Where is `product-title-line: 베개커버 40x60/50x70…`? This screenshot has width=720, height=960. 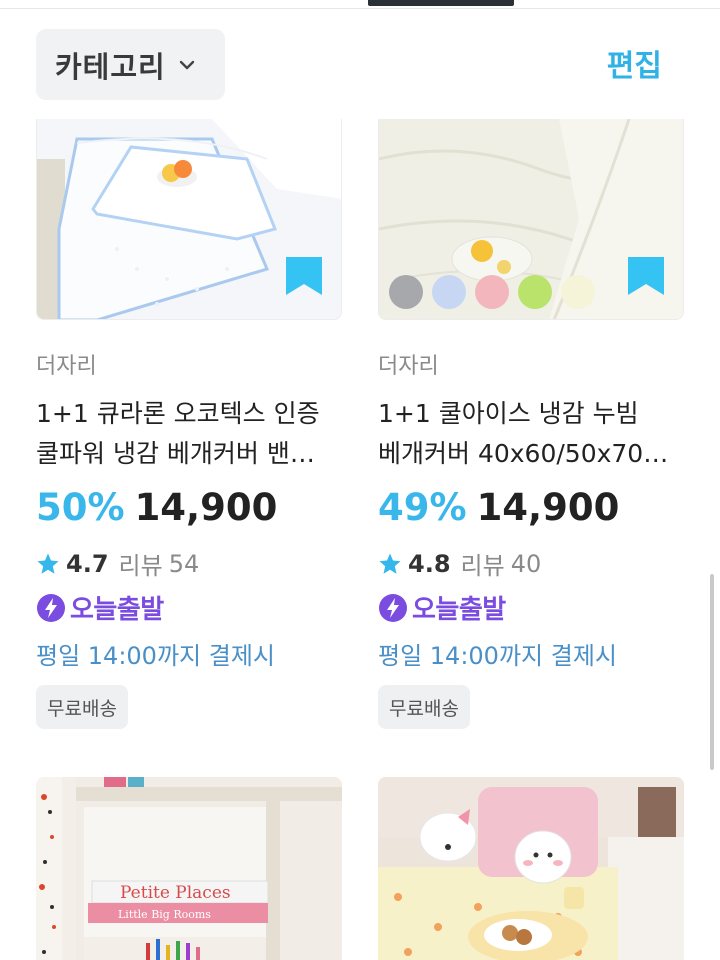
product-title-line: 베개커버 40x60/50x70… is located at coordinates (523, 453).